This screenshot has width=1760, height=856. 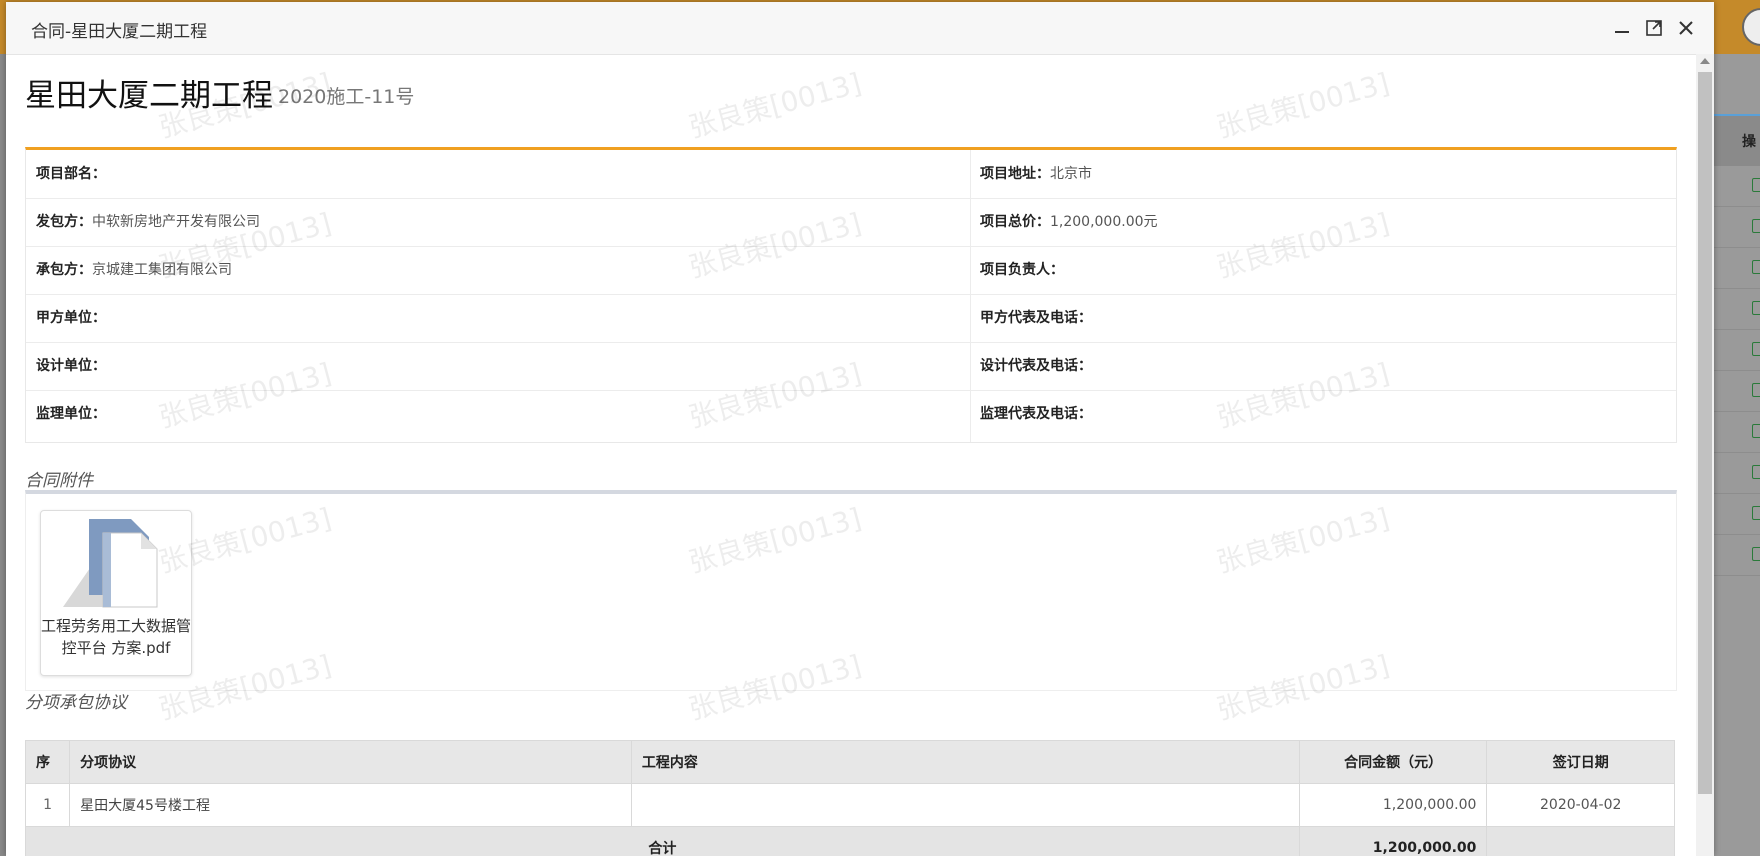 What do you see at coordinates (1393, 762) in the screenshot?
I see `column-header: 合同金额（元）` at bounding box center [1393, 762].